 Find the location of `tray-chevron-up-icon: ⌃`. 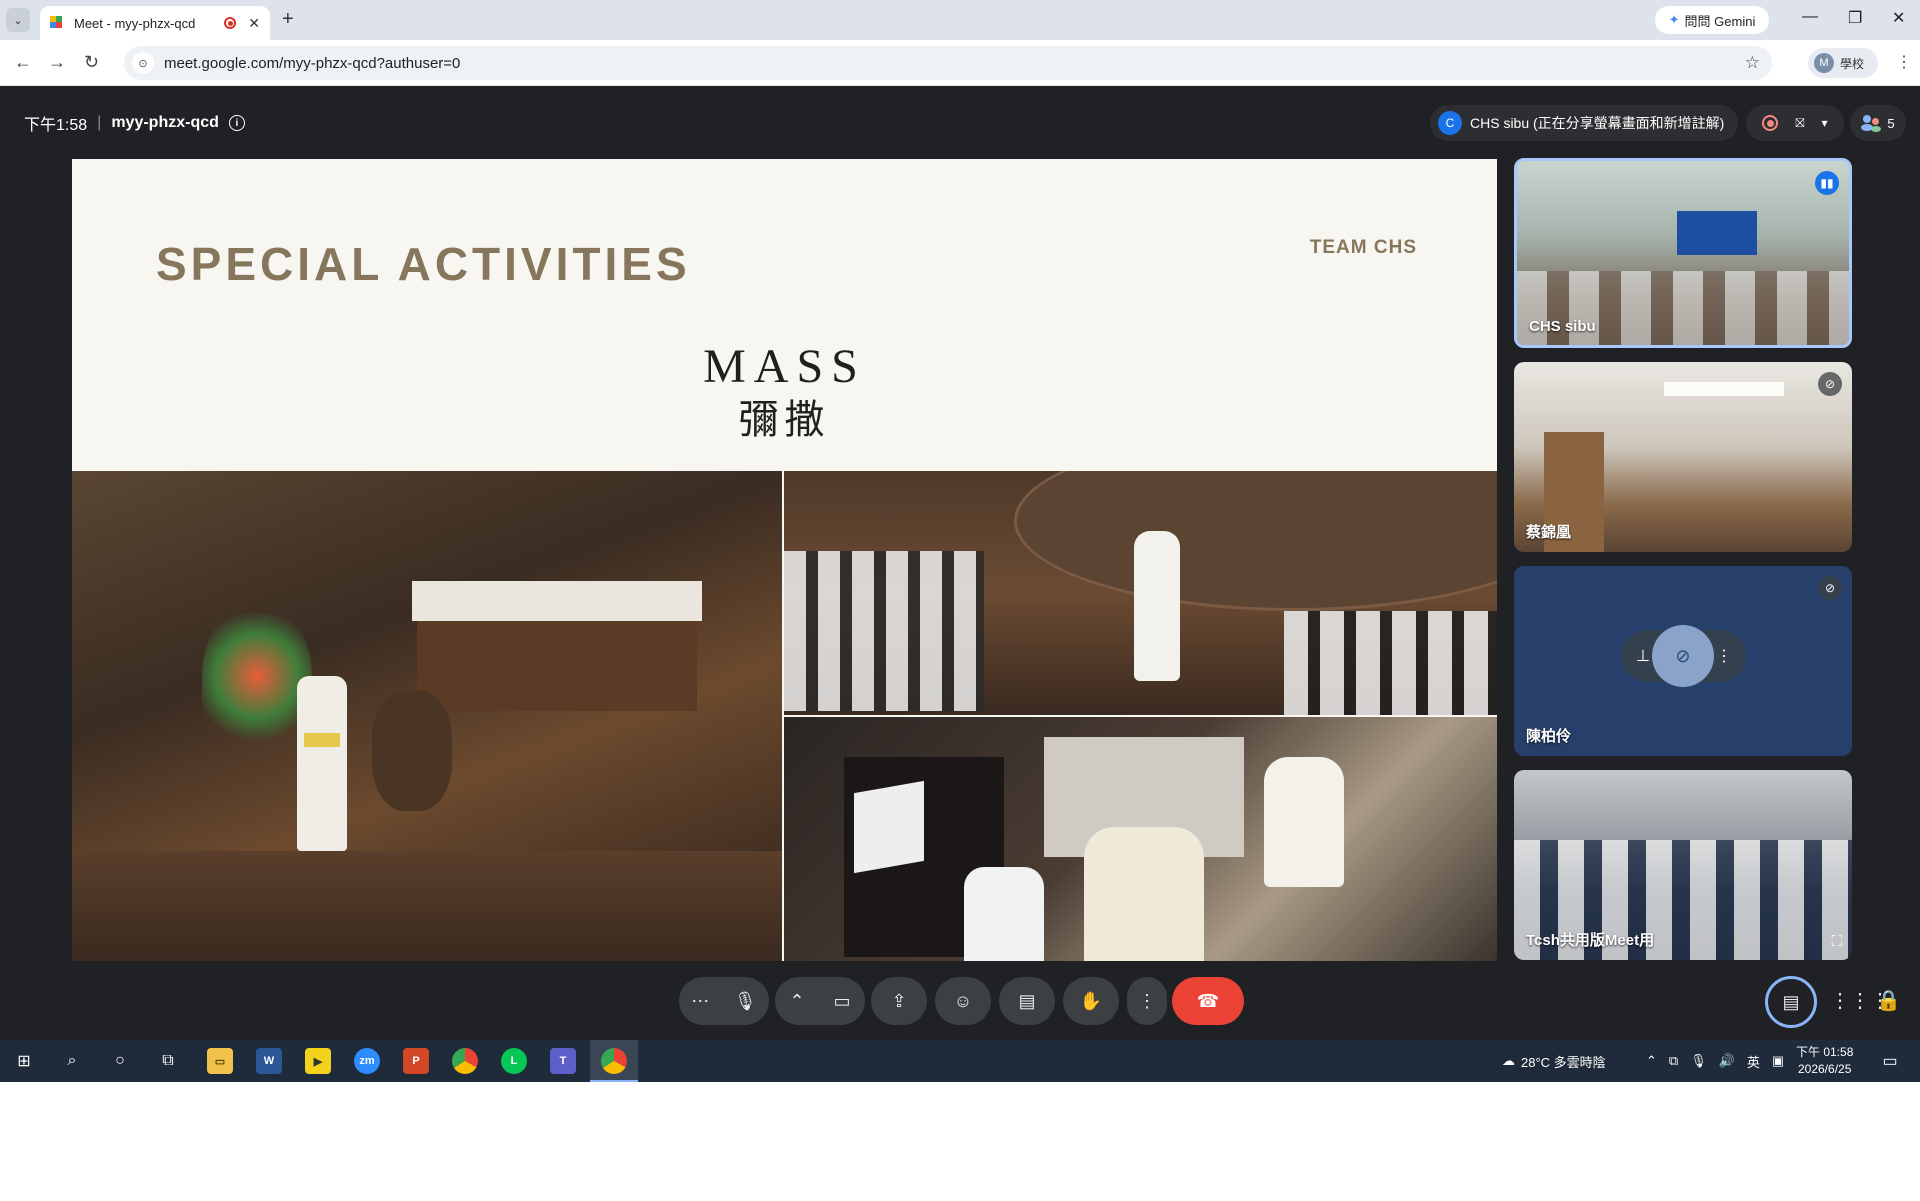

tray-chevron-up-icon: ⌃ is located at coordinates (1651, 1061).